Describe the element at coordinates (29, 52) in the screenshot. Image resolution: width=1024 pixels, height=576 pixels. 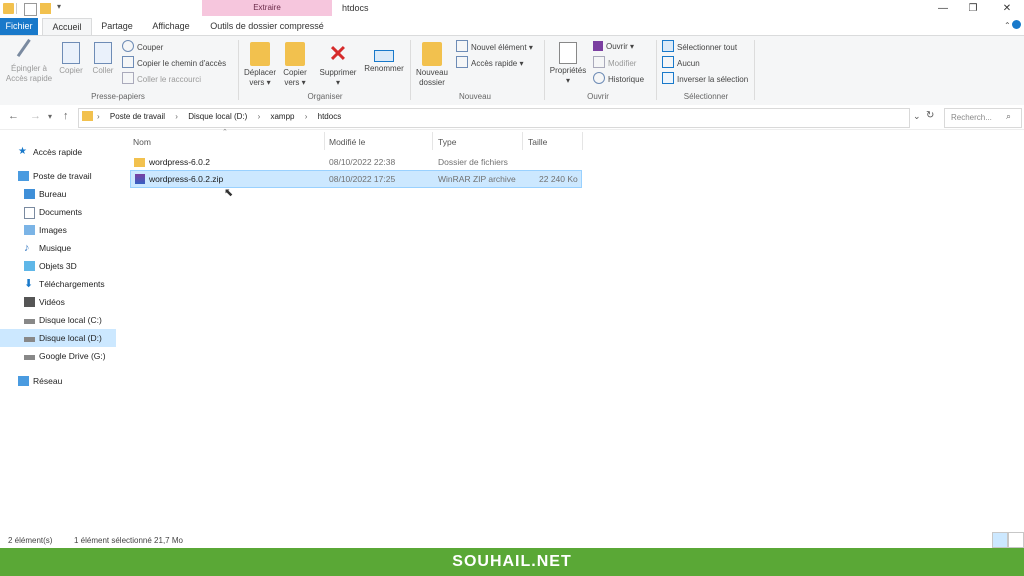
I see `pin-icon` at that location.